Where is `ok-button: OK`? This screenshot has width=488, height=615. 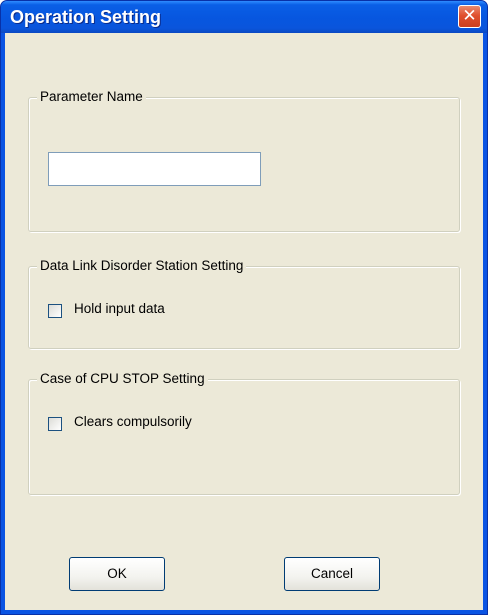 ok-button: OK is located at coordinates (117, 574).